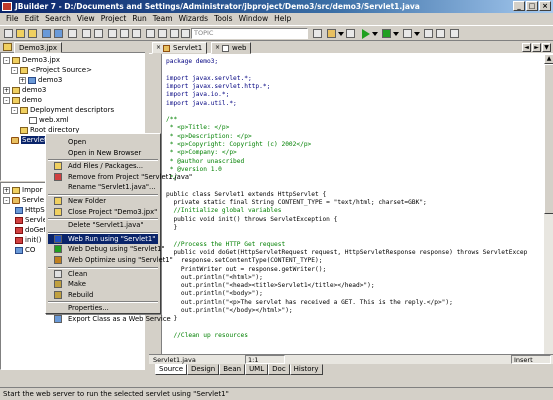 The height and width of the screenshot is (400, 553). Describe the element at coordinates (112, 33) in the screenshot. I see `cut-icon` at that location.